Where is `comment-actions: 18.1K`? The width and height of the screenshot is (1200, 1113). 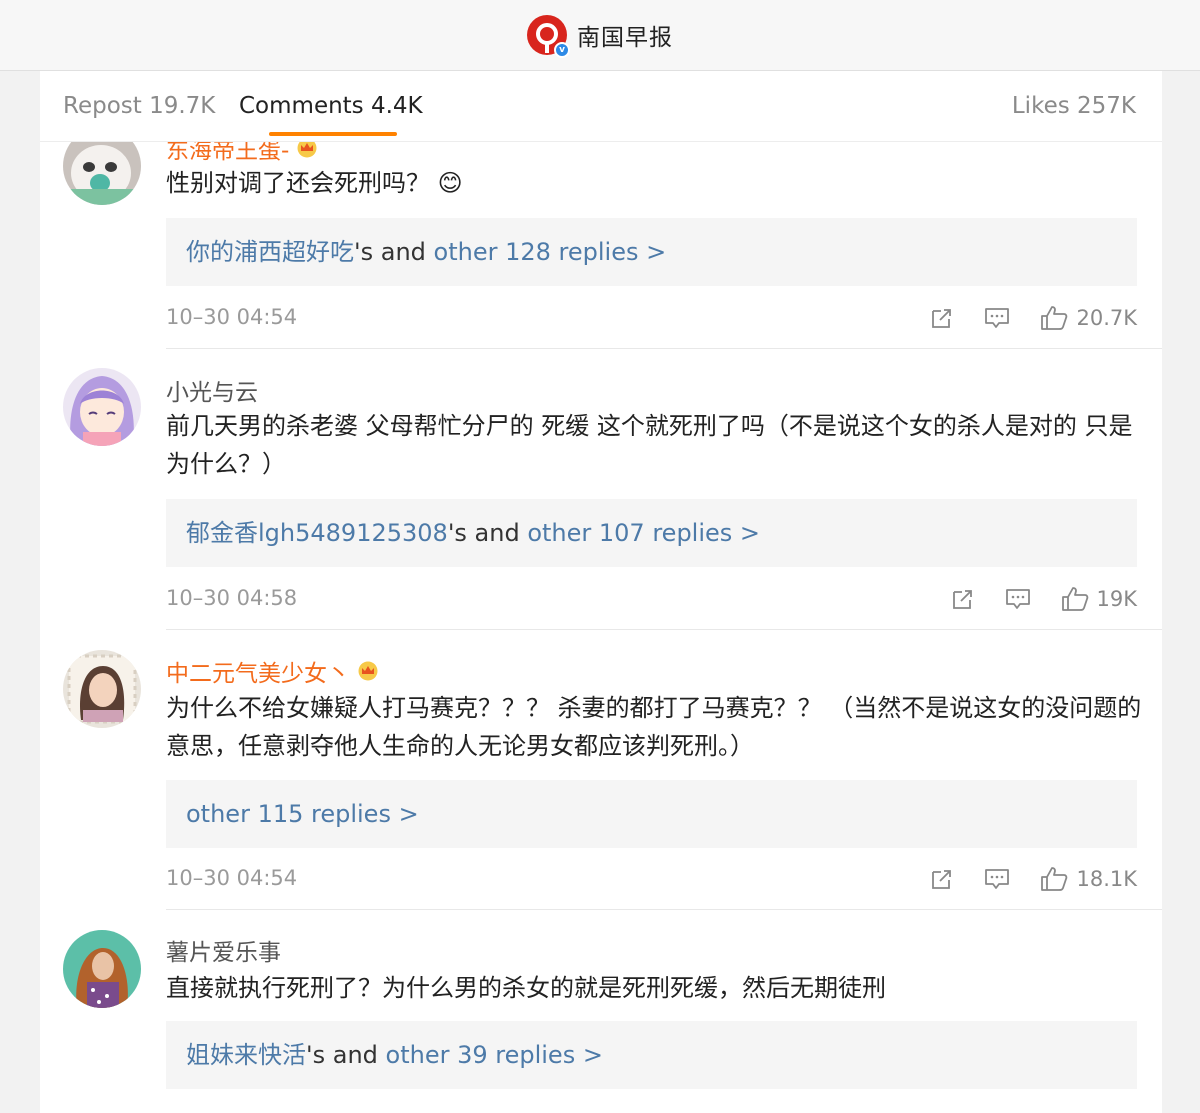
comment-actions: 18.1K is located at coordinates (1033, 879).